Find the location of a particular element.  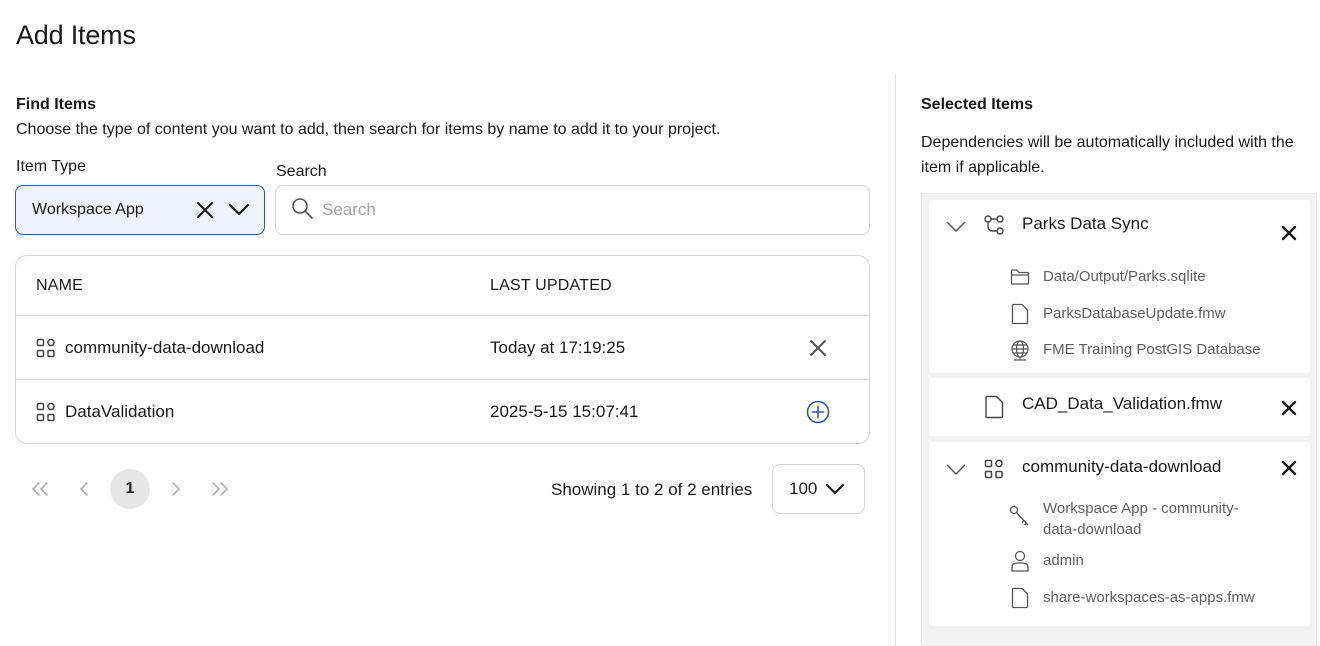

entries-summary: Showing 1 to 2 of 2 entries is located at coordinates (652, 489).